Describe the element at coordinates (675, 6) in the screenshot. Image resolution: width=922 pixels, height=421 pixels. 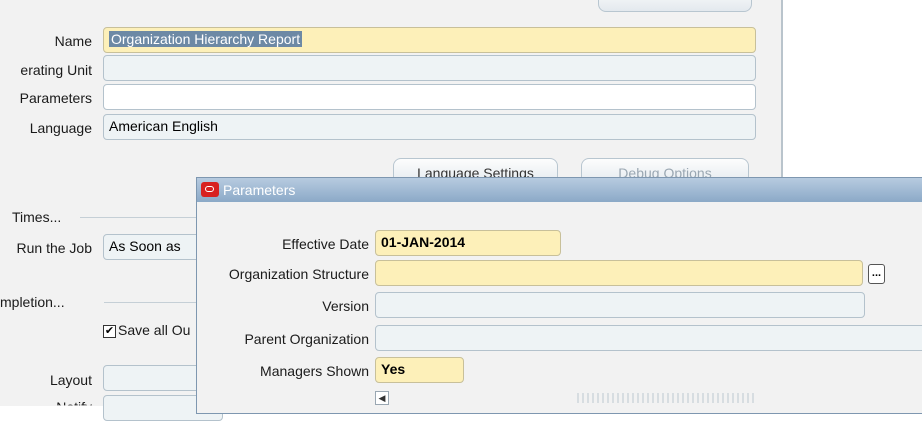
I see `top-partial-button` at that location.